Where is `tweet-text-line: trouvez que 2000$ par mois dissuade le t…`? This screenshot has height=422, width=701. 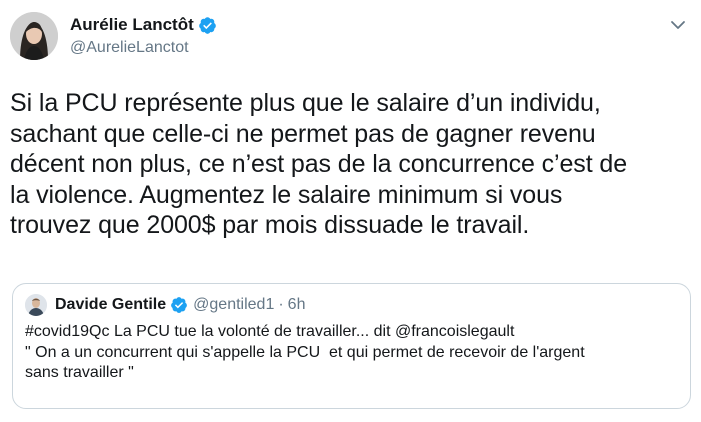
tweet-text-line: trouvez que 2000$ par mois dissuade le t… is located at coordinates (270, 225).